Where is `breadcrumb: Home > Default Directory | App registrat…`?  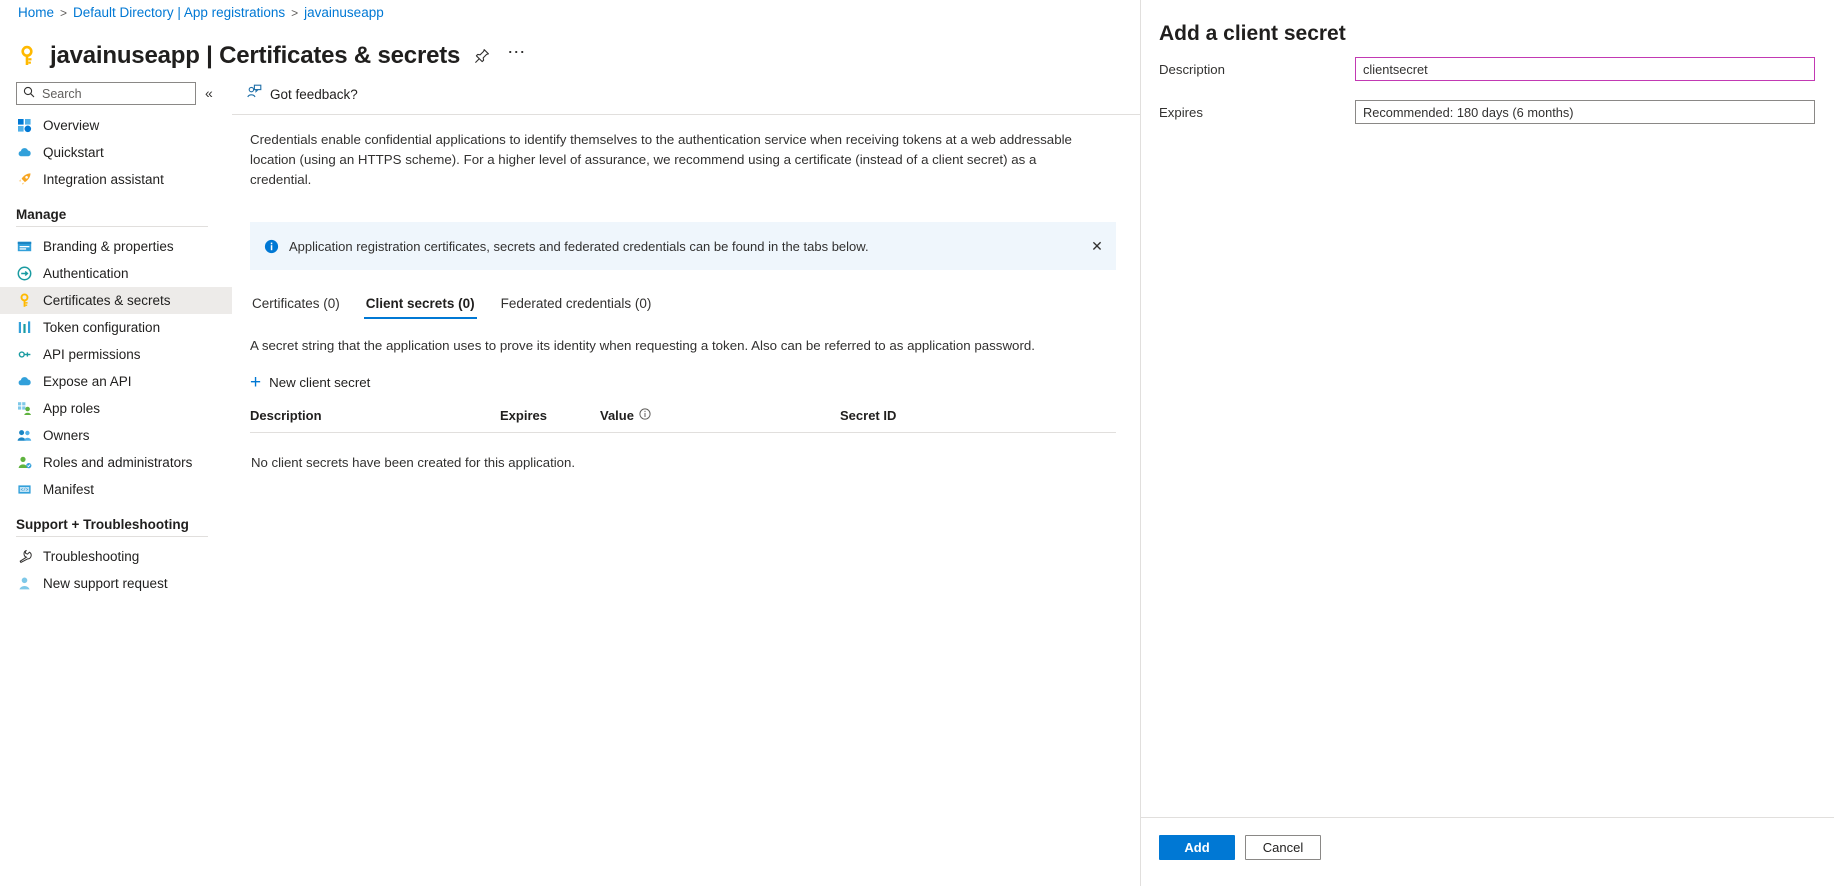
breadcrumb: Home > Default Directory | App registrat… is located at coordinates (201, 12).